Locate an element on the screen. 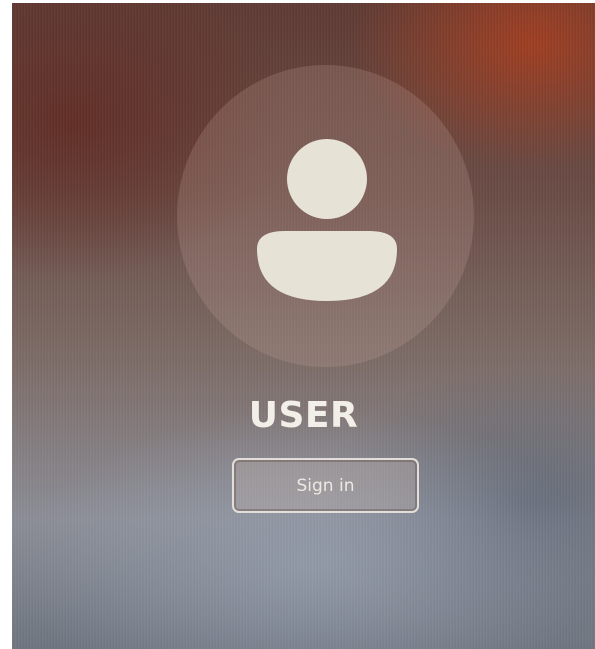  avatar-head is located at coordinates (327, 179).